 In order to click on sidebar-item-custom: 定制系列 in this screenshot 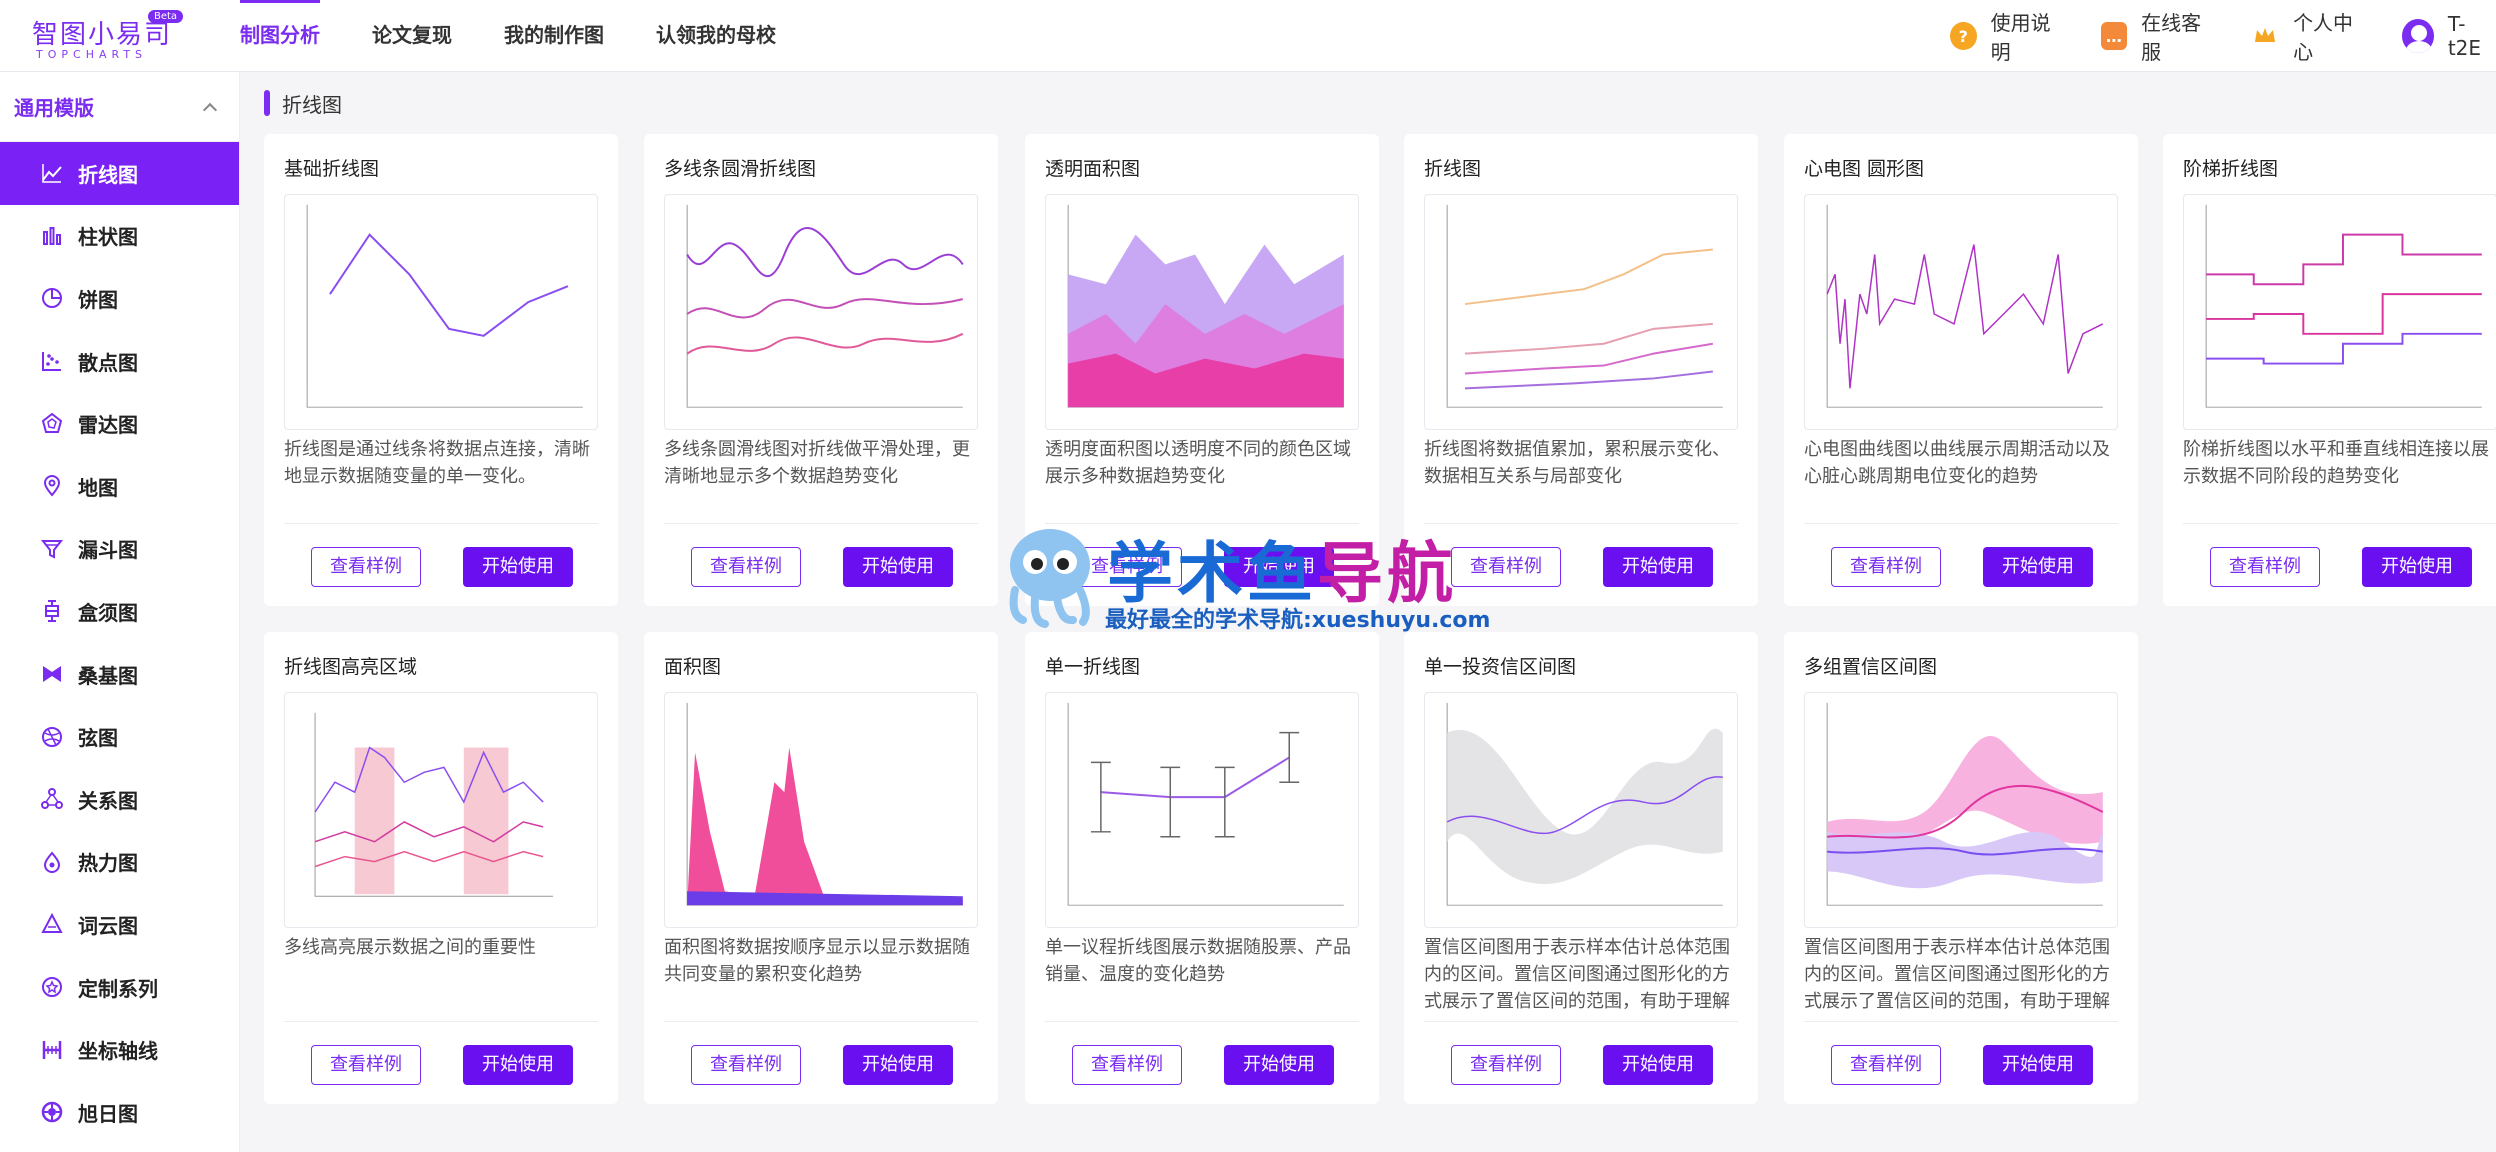, I will do `click(119, 987)`.